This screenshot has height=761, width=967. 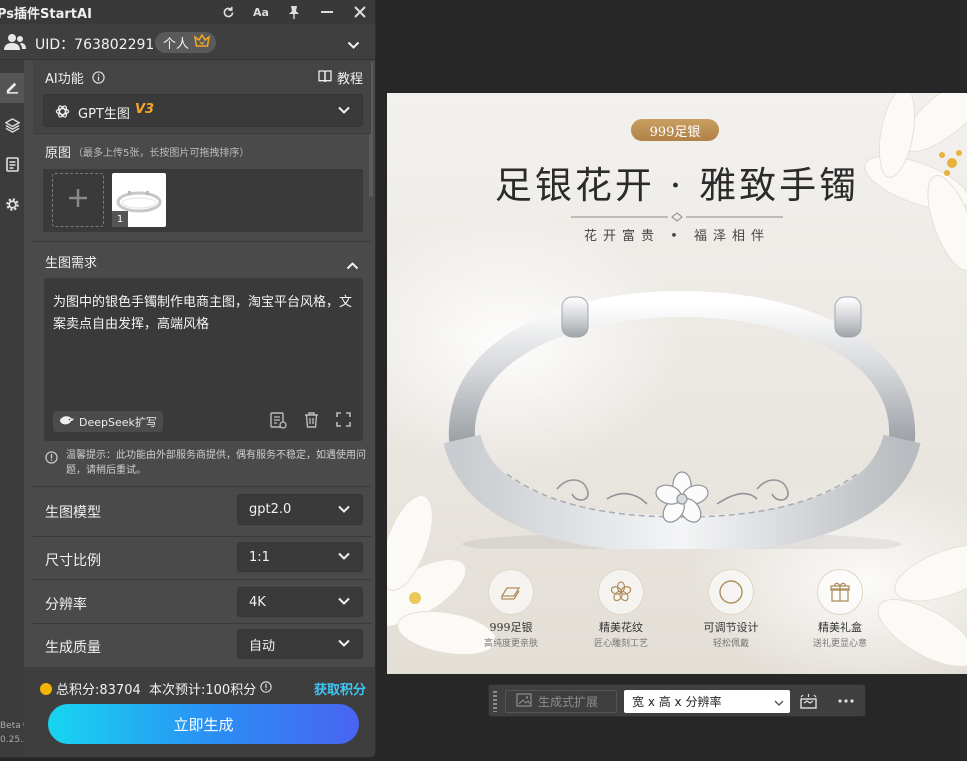 I want to click on nav-edit, so click(x=12, y=88).